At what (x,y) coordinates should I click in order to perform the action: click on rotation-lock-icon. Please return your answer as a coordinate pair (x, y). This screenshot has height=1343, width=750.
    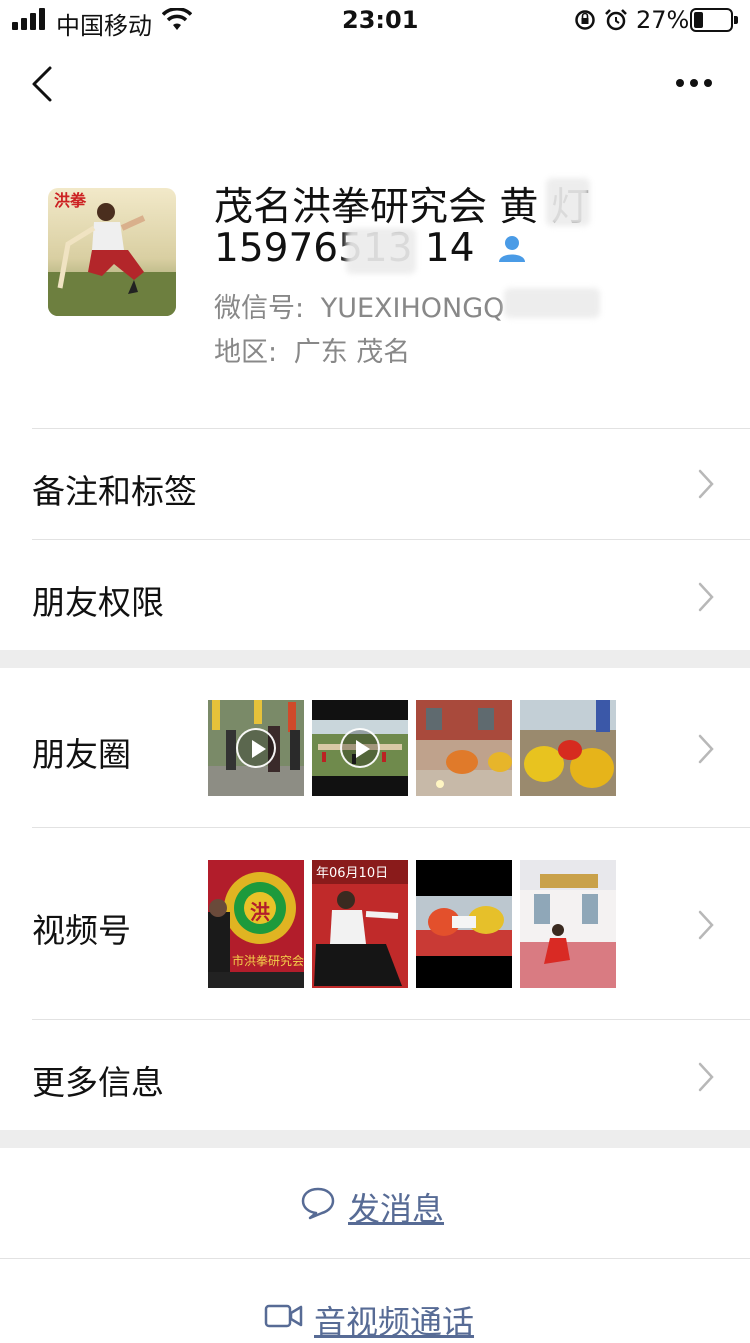
    Looking at the image, I should click on (585, 20).